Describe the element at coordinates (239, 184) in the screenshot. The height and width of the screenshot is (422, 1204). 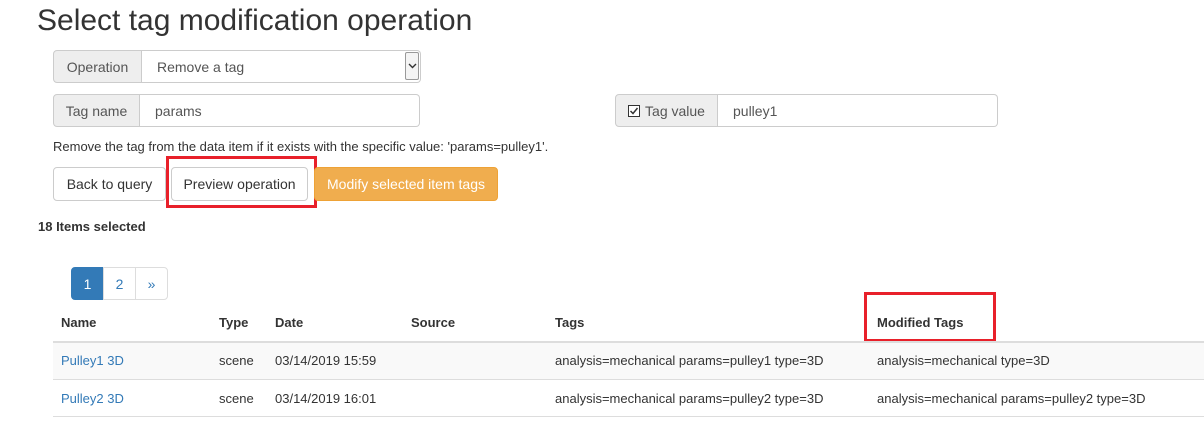
I see `preview-operation-button: Preview operation` at that location.